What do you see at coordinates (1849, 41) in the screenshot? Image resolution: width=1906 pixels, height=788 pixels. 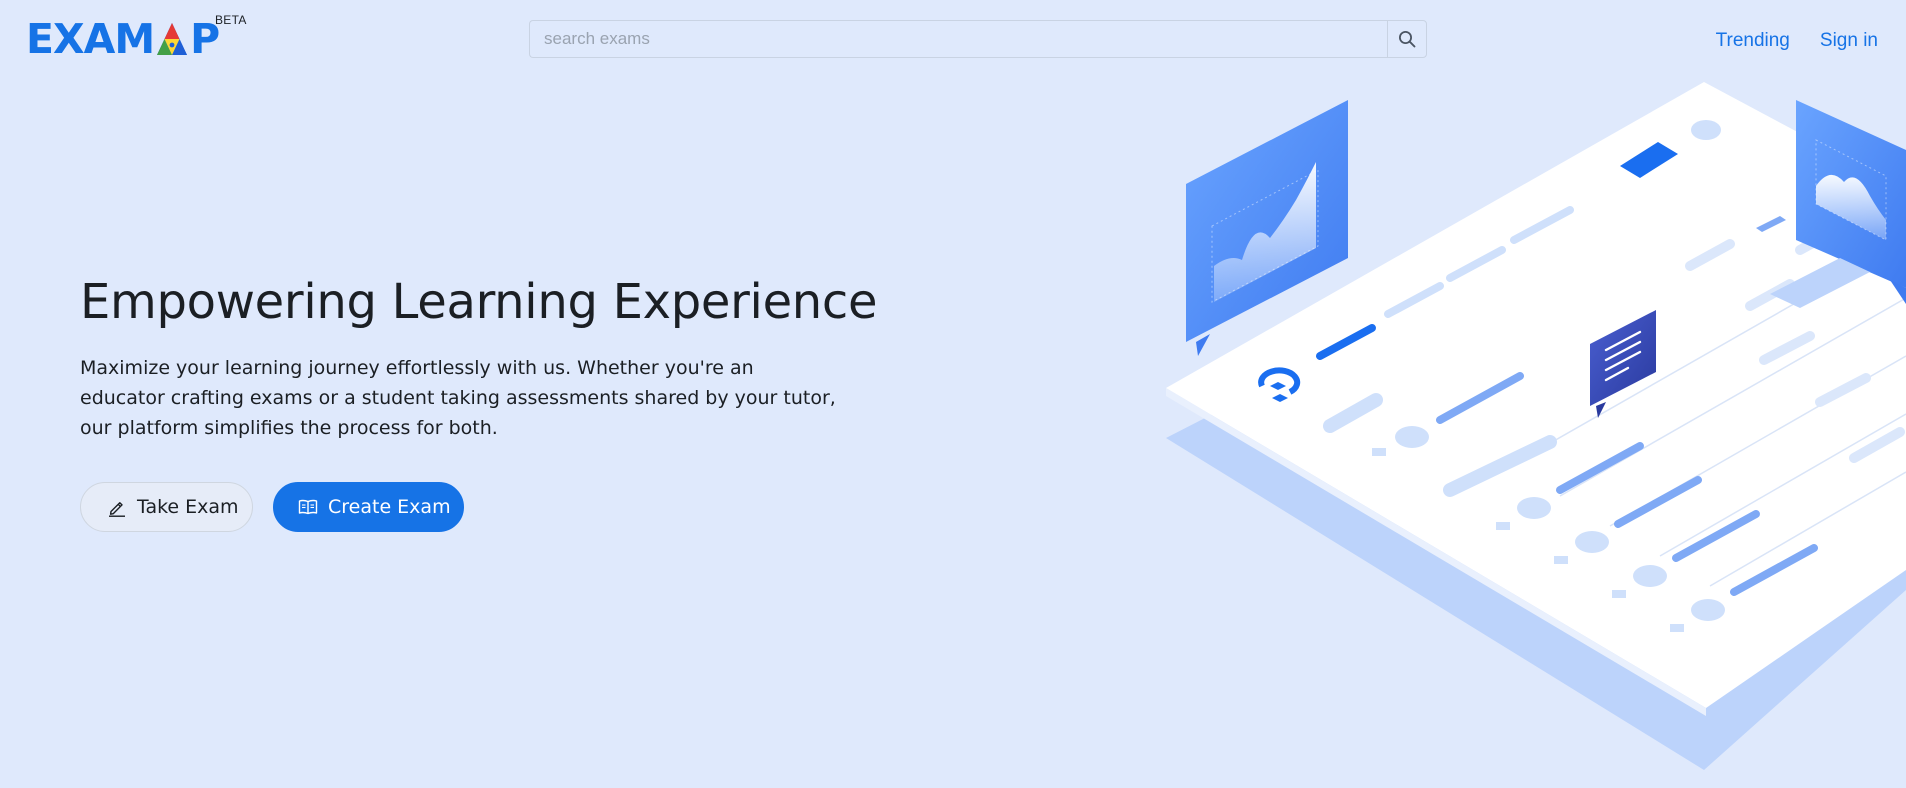 I see `nav-sign-in-link: Sign in` at bounding box center [1849, 41].